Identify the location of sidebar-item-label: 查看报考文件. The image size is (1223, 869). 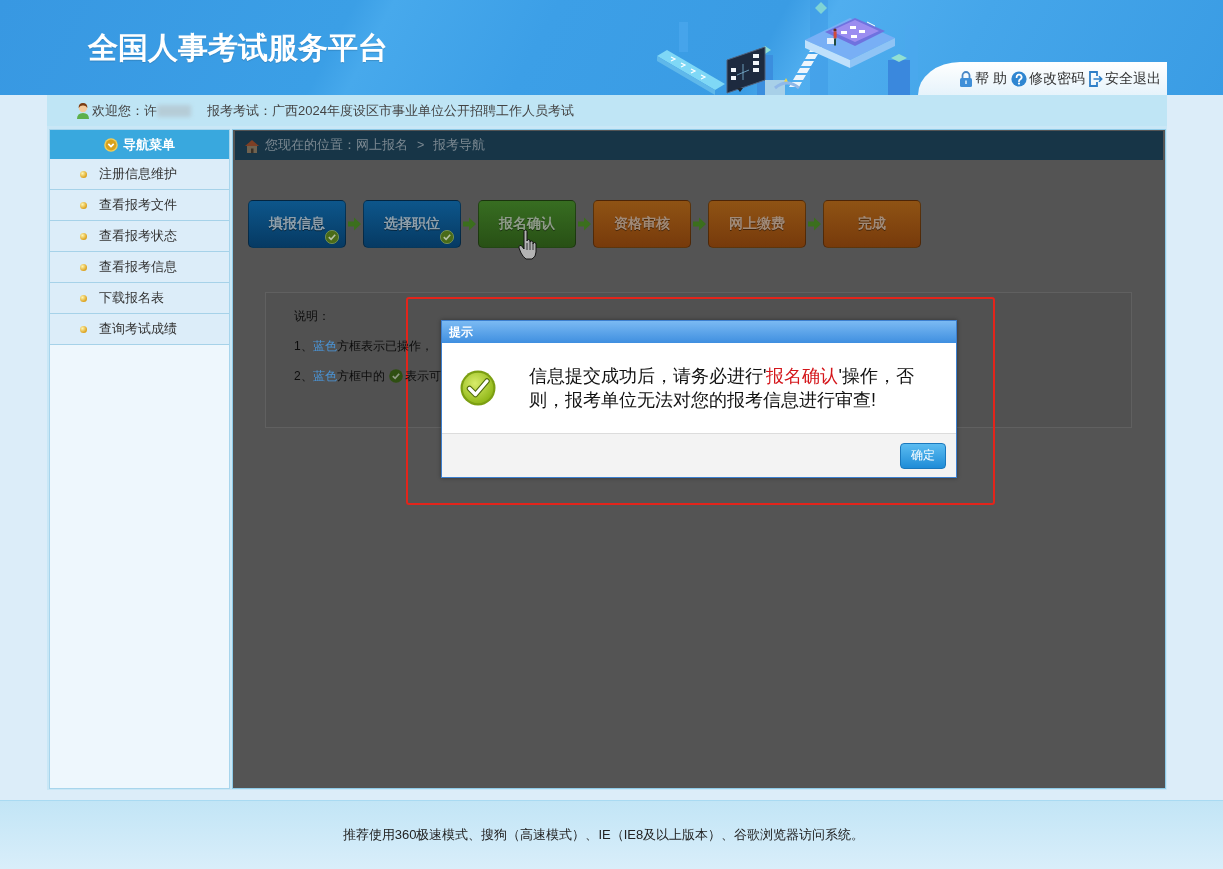
(138, 205).